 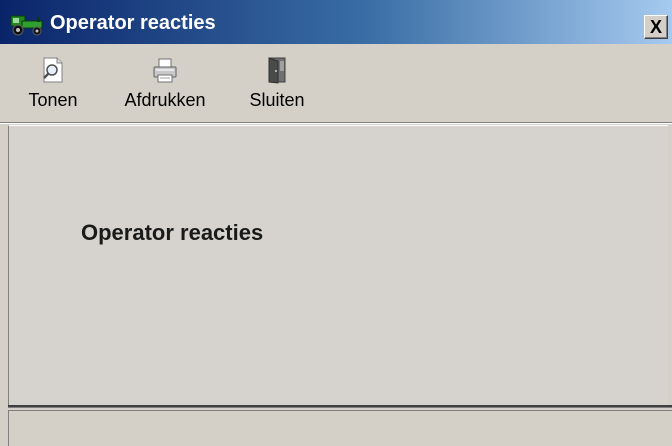 I want to click on show-button: Tonen, so click(x=53, y=81).